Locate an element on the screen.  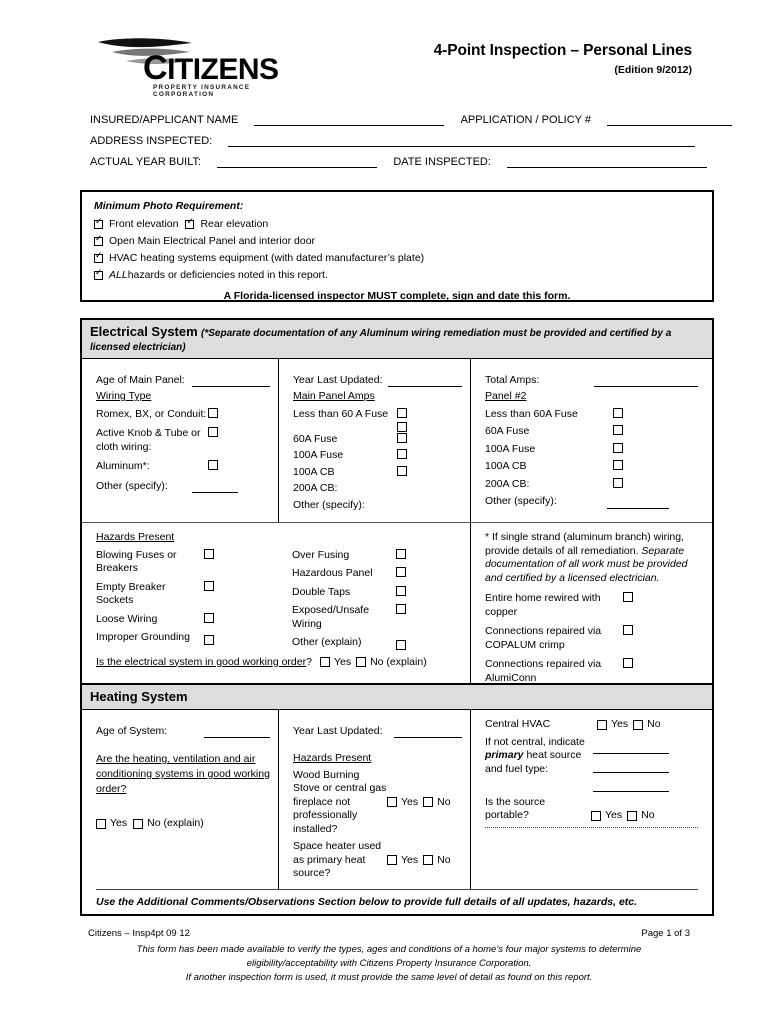
hazard-exposed-wiring: Exposed/Unsafe Wiring is located at coordinates (377, 617).